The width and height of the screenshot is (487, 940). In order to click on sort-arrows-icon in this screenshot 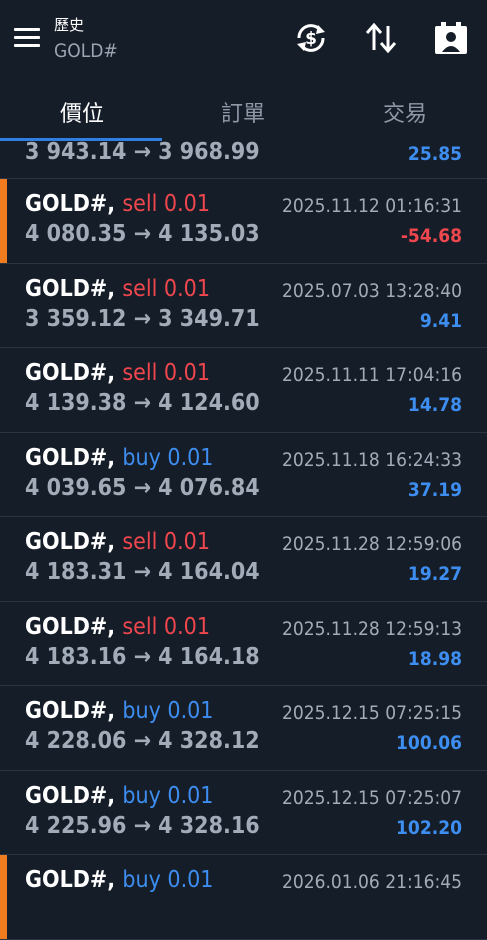, I will do `click(381, 38)`.